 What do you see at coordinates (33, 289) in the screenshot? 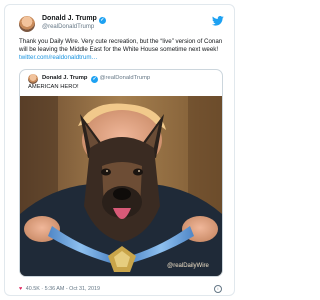
I see `like-count: 40.5K` at bounding box center [33, 289].